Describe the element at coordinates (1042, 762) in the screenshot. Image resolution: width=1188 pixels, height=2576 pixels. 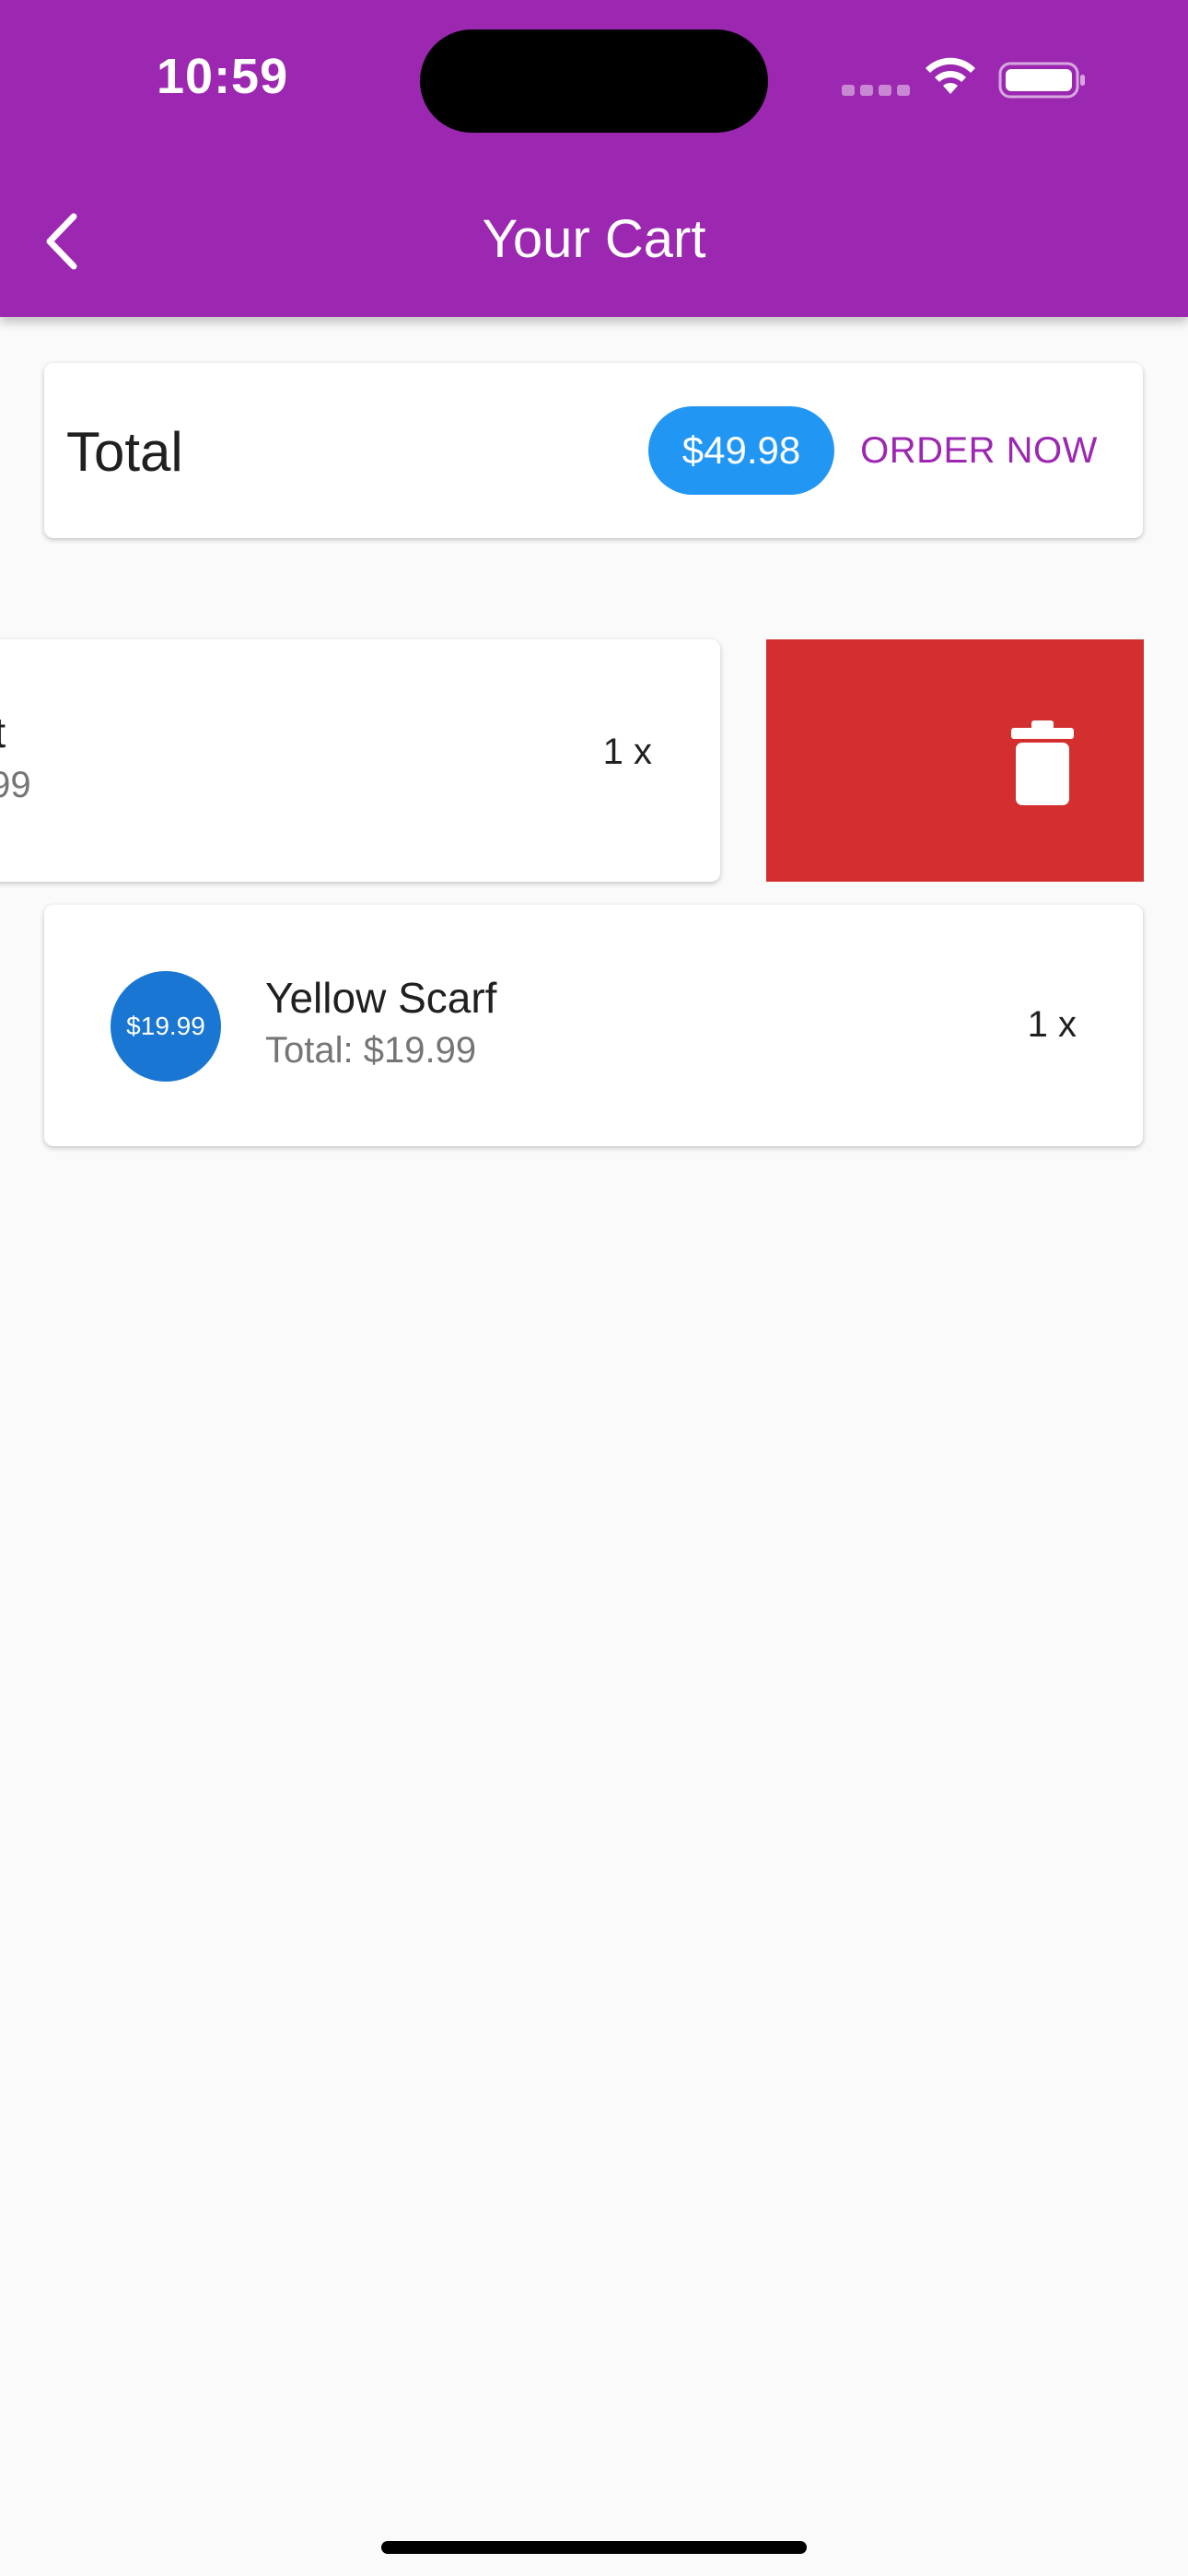
I see `trash-icon` at that location.